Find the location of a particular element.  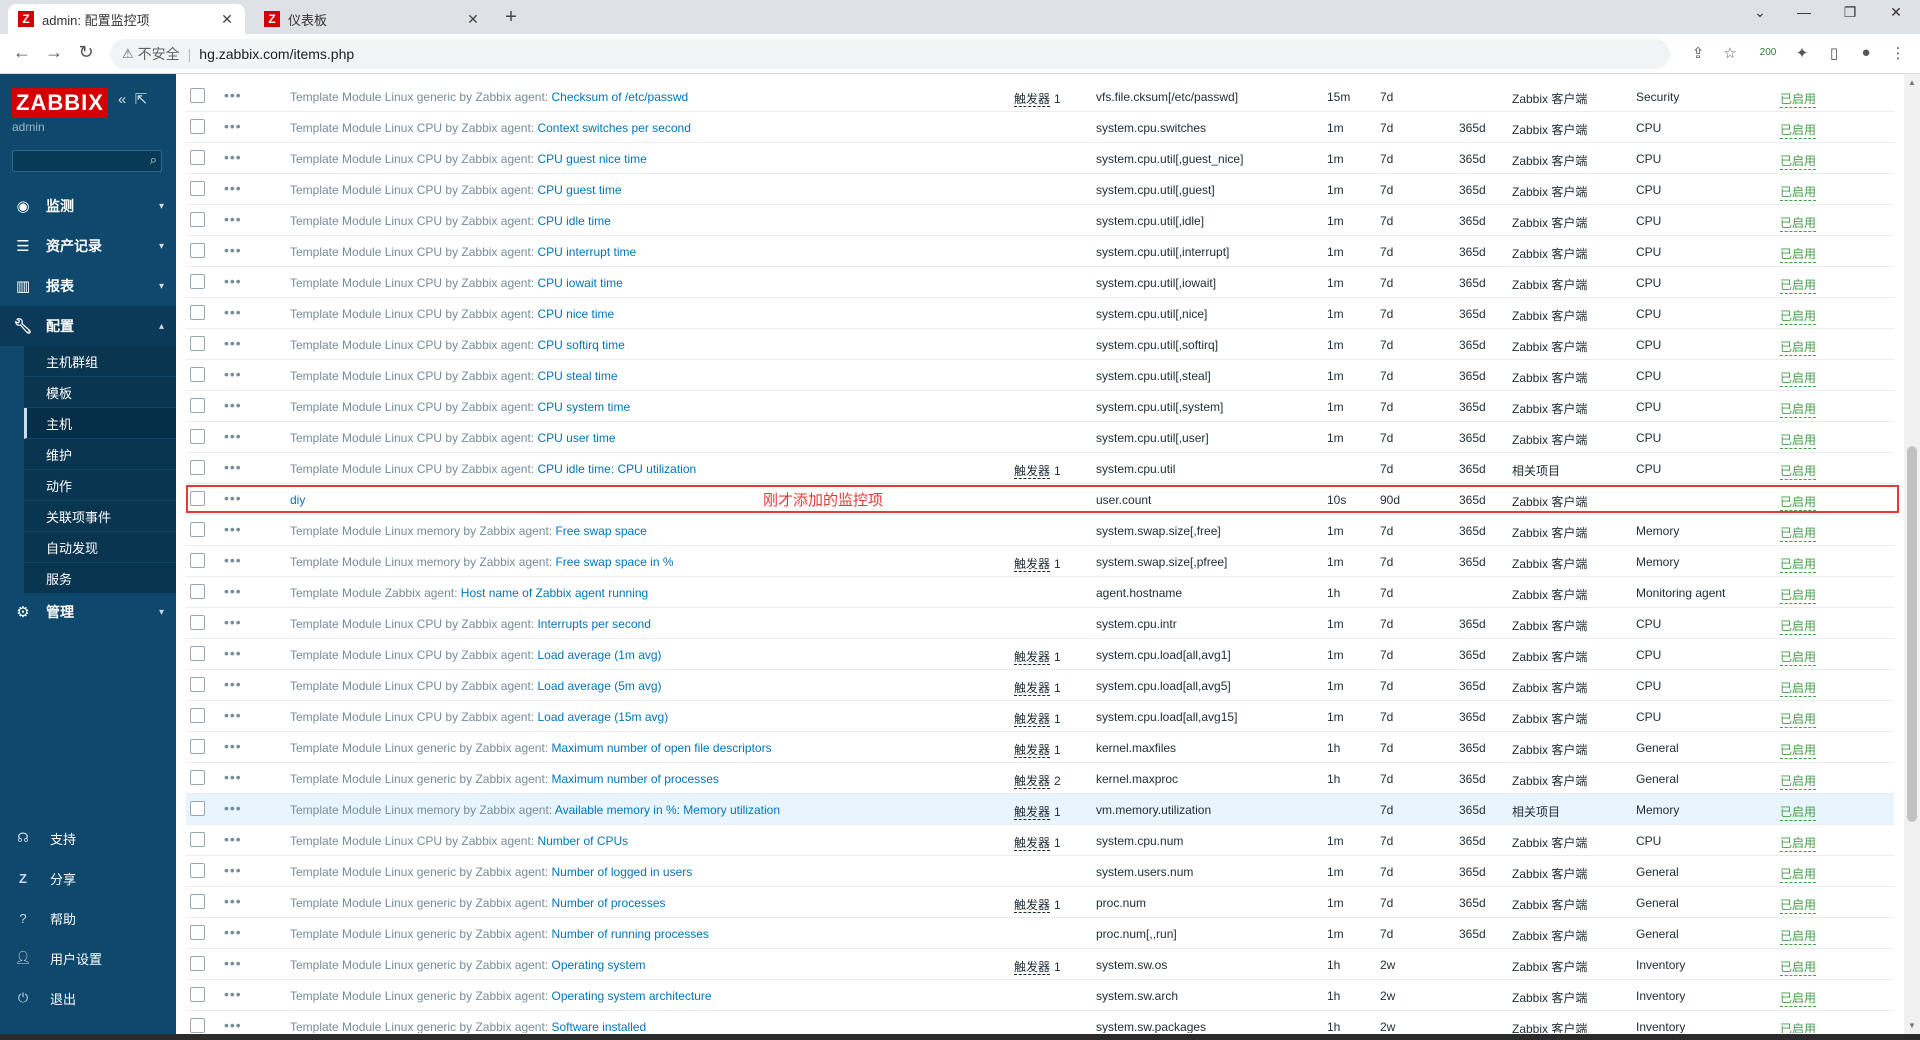

extension-badge: 200 is located at coordinates (1768, 52).